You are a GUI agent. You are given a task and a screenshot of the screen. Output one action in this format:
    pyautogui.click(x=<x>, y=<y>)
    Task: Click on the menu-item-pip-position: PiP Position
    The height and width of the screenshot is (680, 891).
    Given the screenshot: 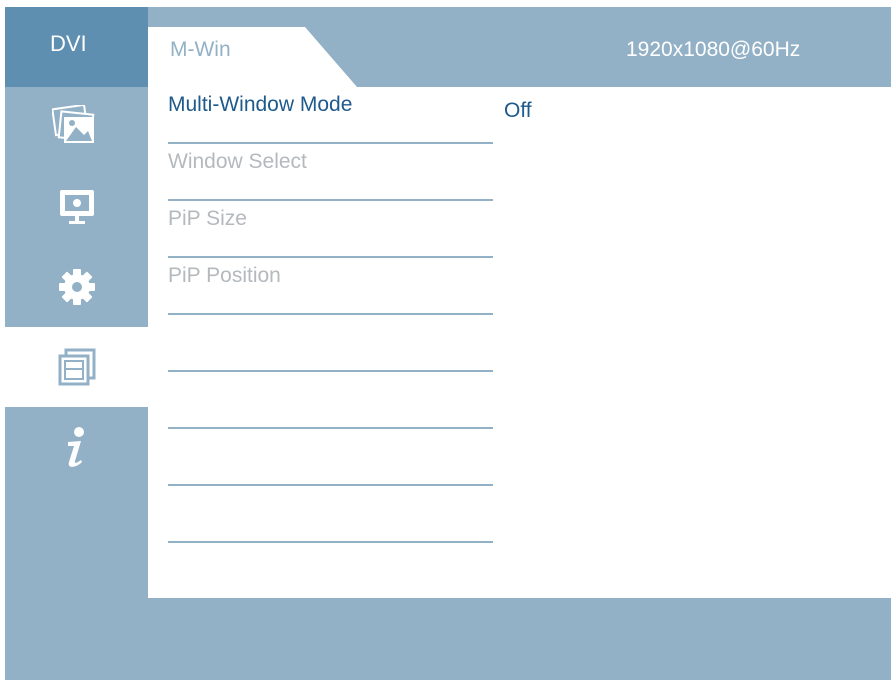 What is the action you would take?
    pyautogui.click(x=330, y=286)
    